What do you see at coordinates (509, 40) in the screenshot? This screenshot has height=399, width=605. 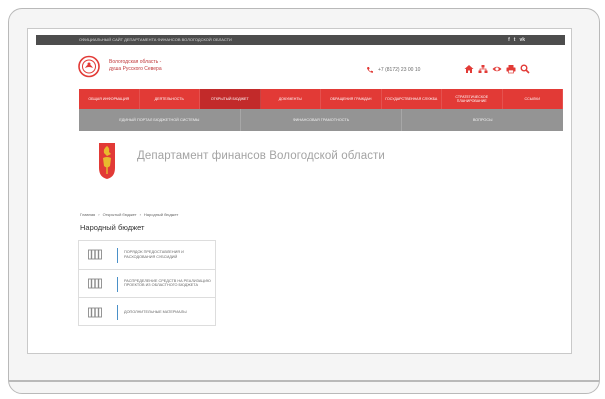 I see `facebook-icon: f` at bounding box center [509, 40].